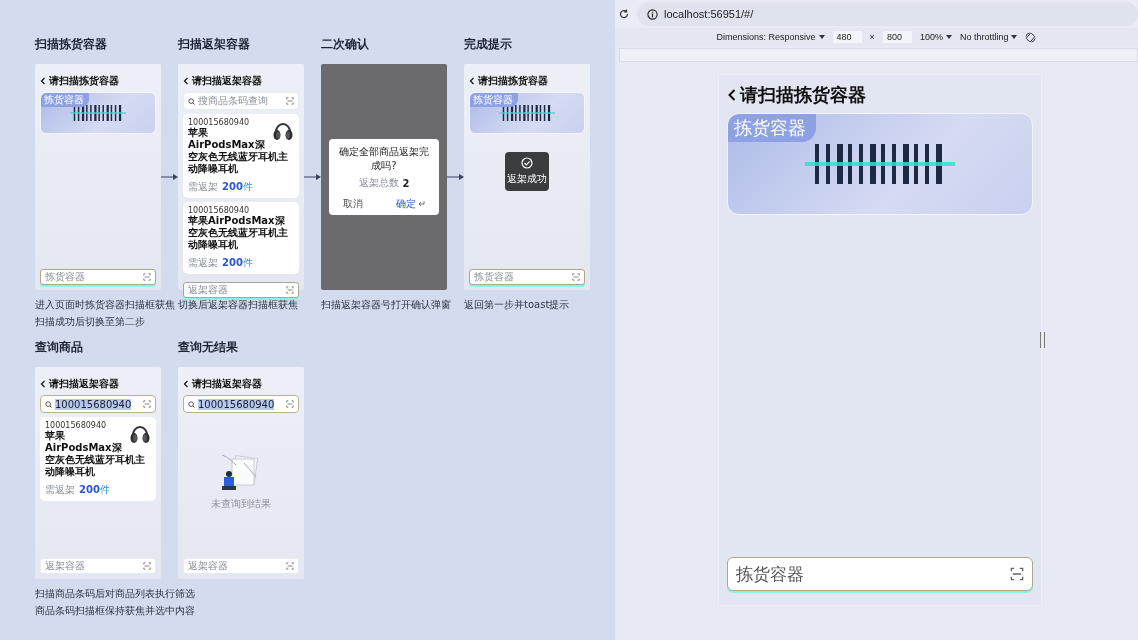 Image resolution: width=1138 pixels, height=640 pixels. Describe the element at coordinates (1016, 574) in the screenshot. I see `scan-icon` at that location.